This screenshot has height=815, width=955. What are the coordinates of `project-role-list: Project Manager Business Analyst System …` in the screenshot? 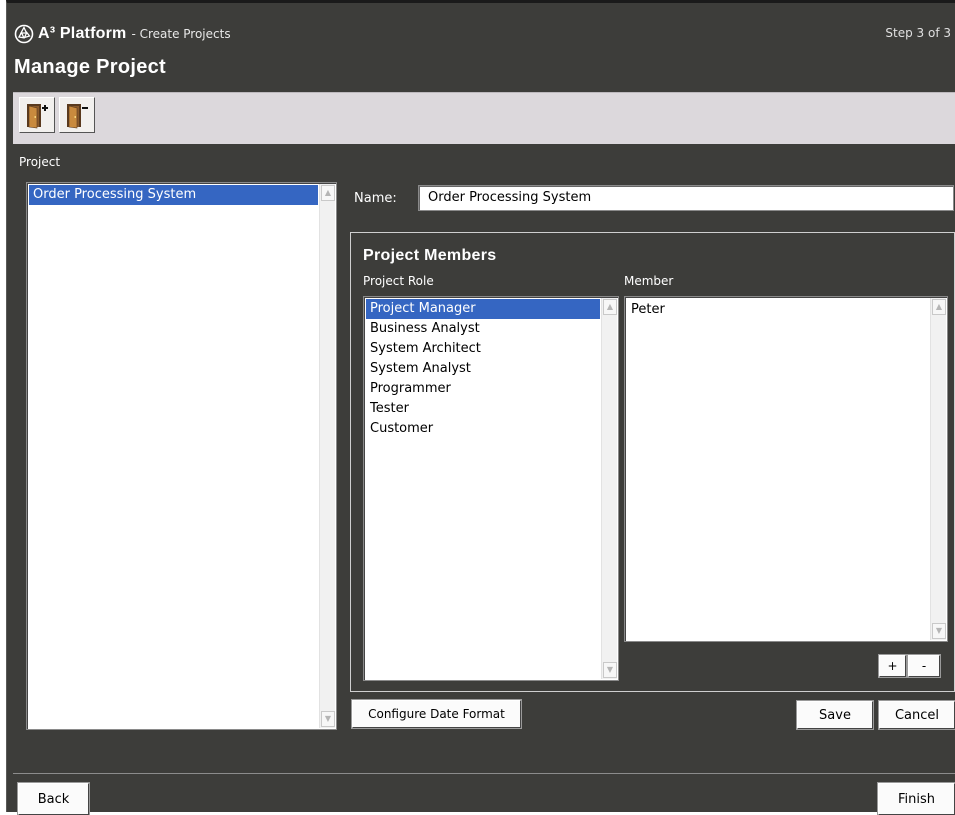 It's located at (491, 488).